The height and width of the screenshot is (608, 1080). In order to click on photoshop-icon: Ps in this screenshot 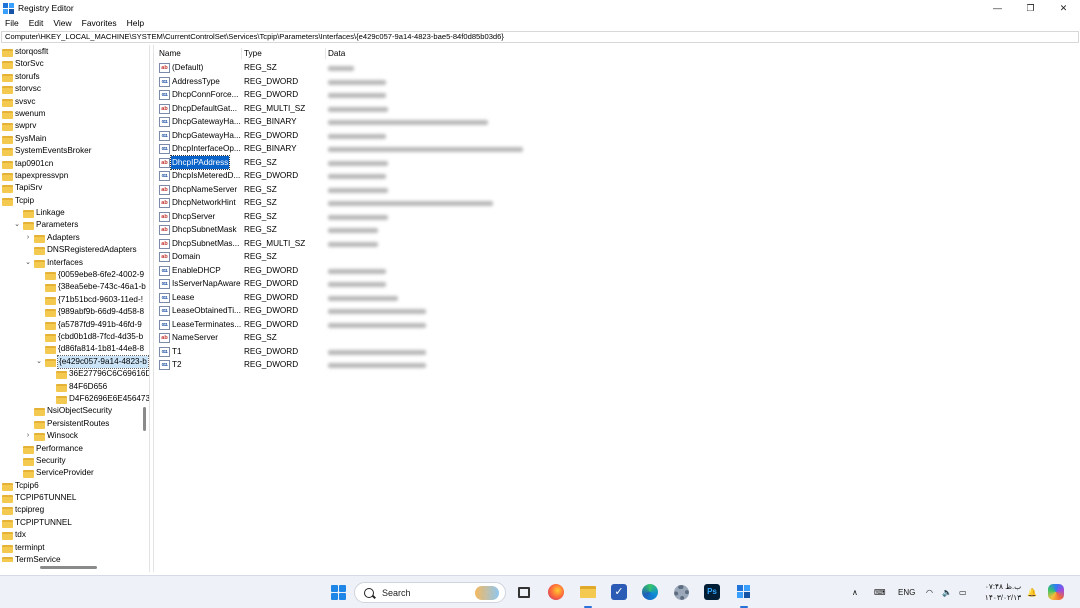, I will do `click(712, 592)`.